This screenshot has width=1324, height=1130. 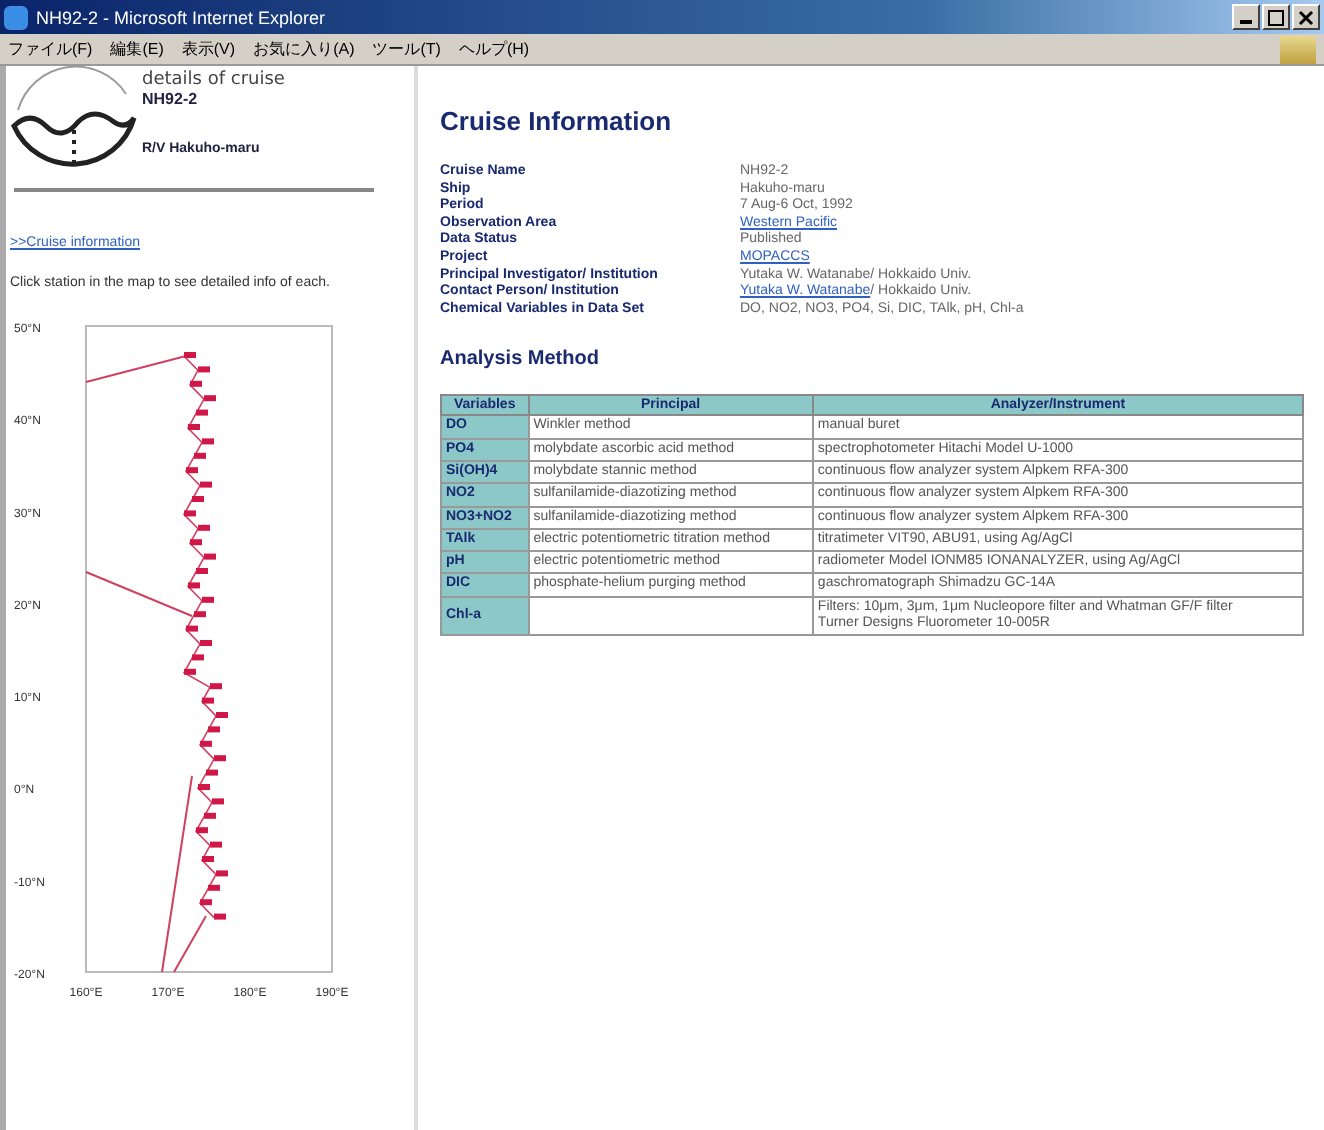 I want to click on browser-icon, so click(x=16, y=17).